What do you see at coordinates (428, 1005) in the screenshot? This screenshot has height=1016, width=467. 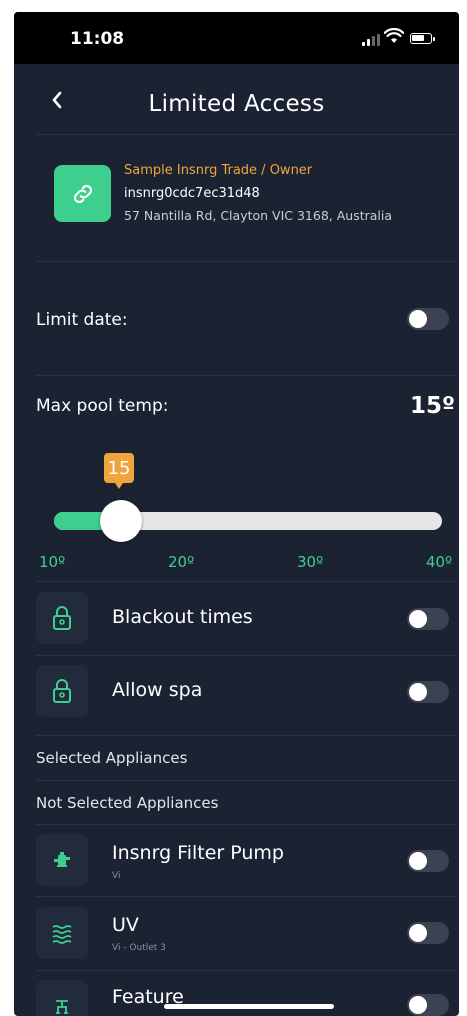 I see `feature-toggle` at bounding box center [428, 1005].